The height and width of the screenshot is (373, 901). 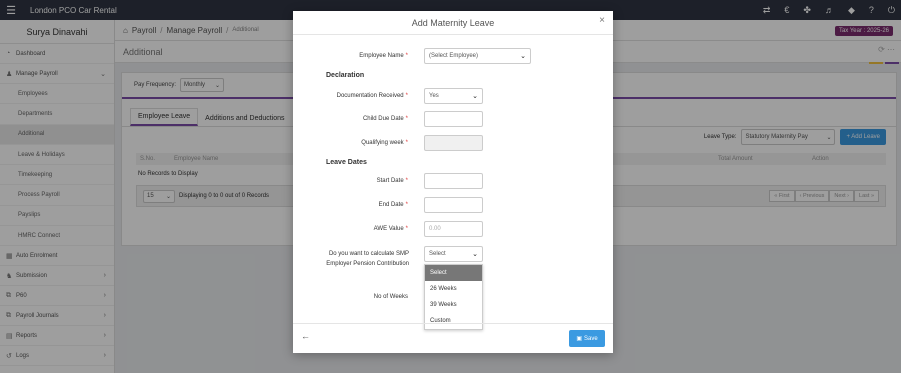 I want to click on label-text: AWE Value, so click(x=388, y=229).